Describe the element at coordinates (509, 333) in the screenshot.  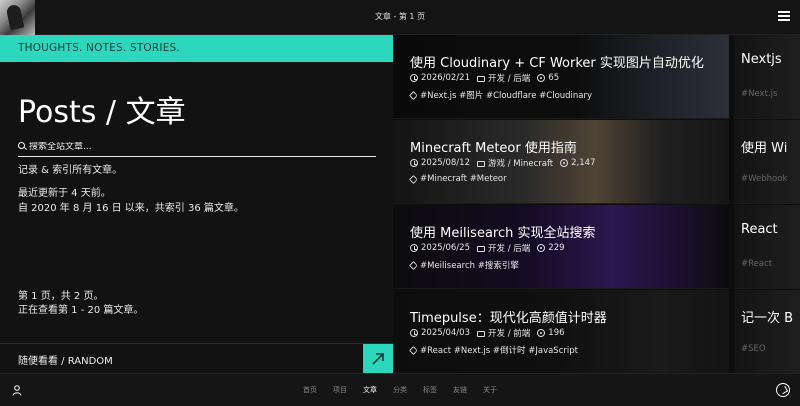
I see `post-category: 开发 / 前端` at that location.